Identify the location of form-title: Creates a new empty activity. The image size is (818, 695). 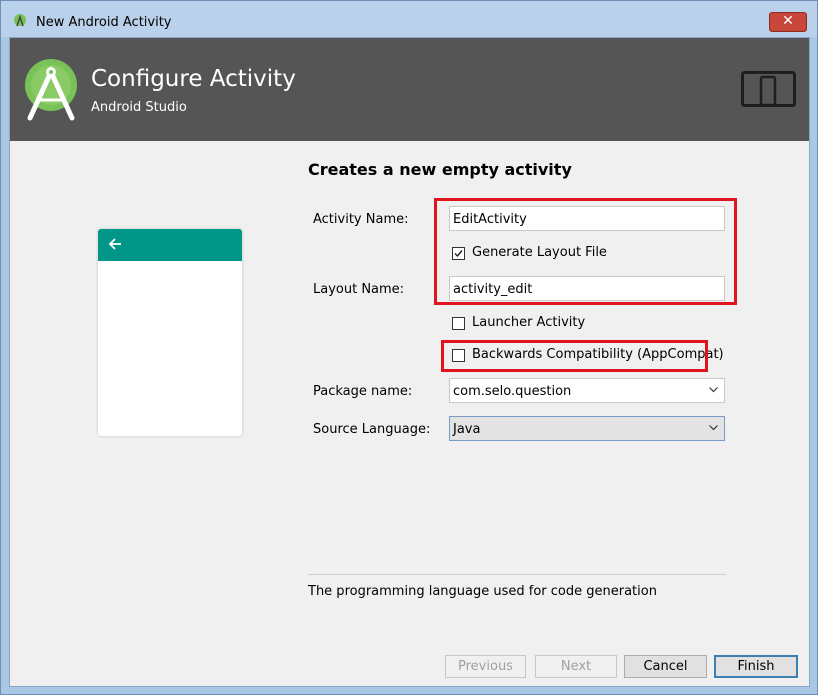
(440, 169).